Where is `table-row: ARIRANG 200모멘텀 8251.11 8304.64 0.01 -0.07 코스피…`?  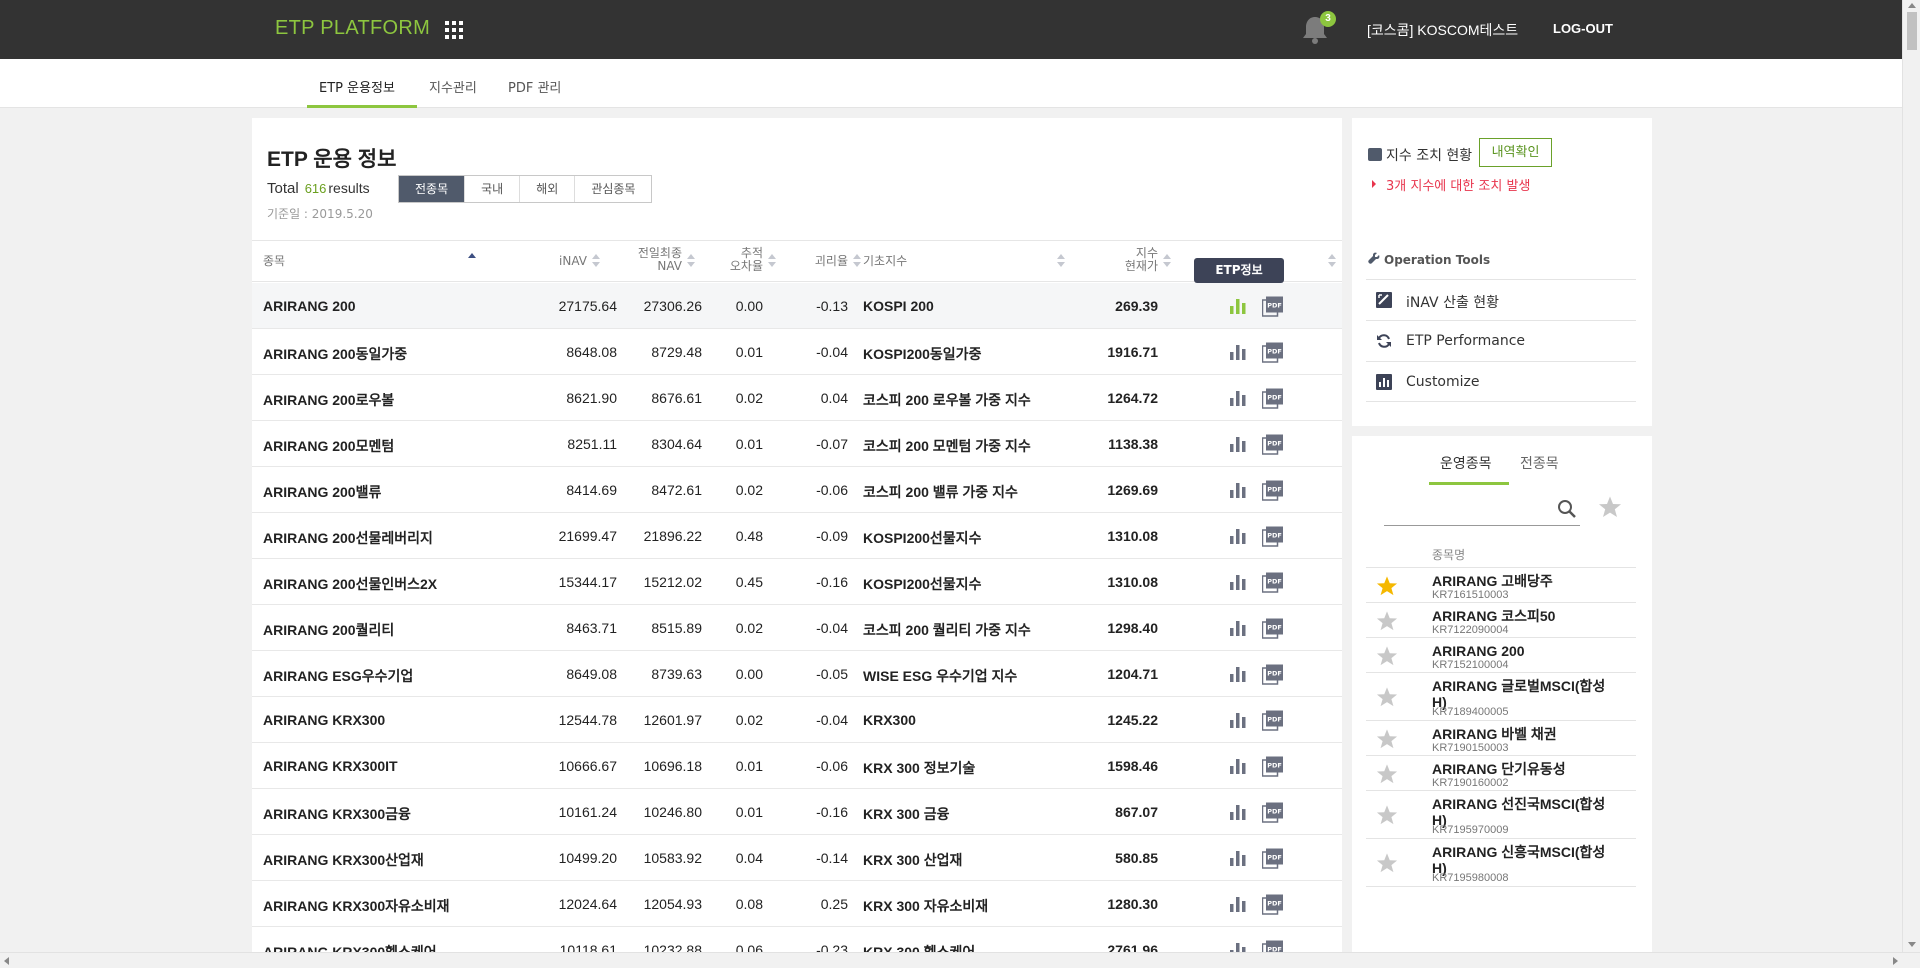
table-row: ARIRANG 200모멘텀 8251.11 8304.64 0.01 -0.07 코스피… is located at coordinates (797, 444).